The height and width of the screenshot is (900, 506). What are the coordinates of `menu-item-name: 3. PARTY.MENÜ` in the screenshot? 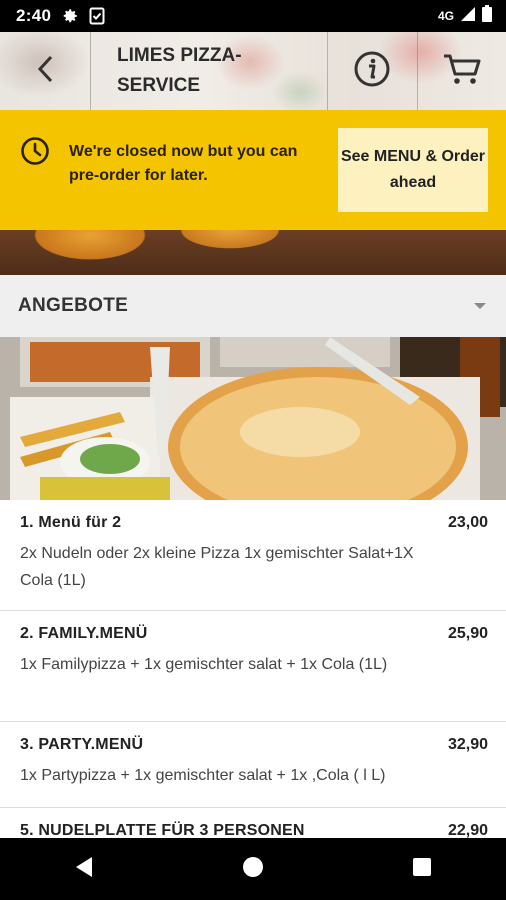 It's located at (82, 744).